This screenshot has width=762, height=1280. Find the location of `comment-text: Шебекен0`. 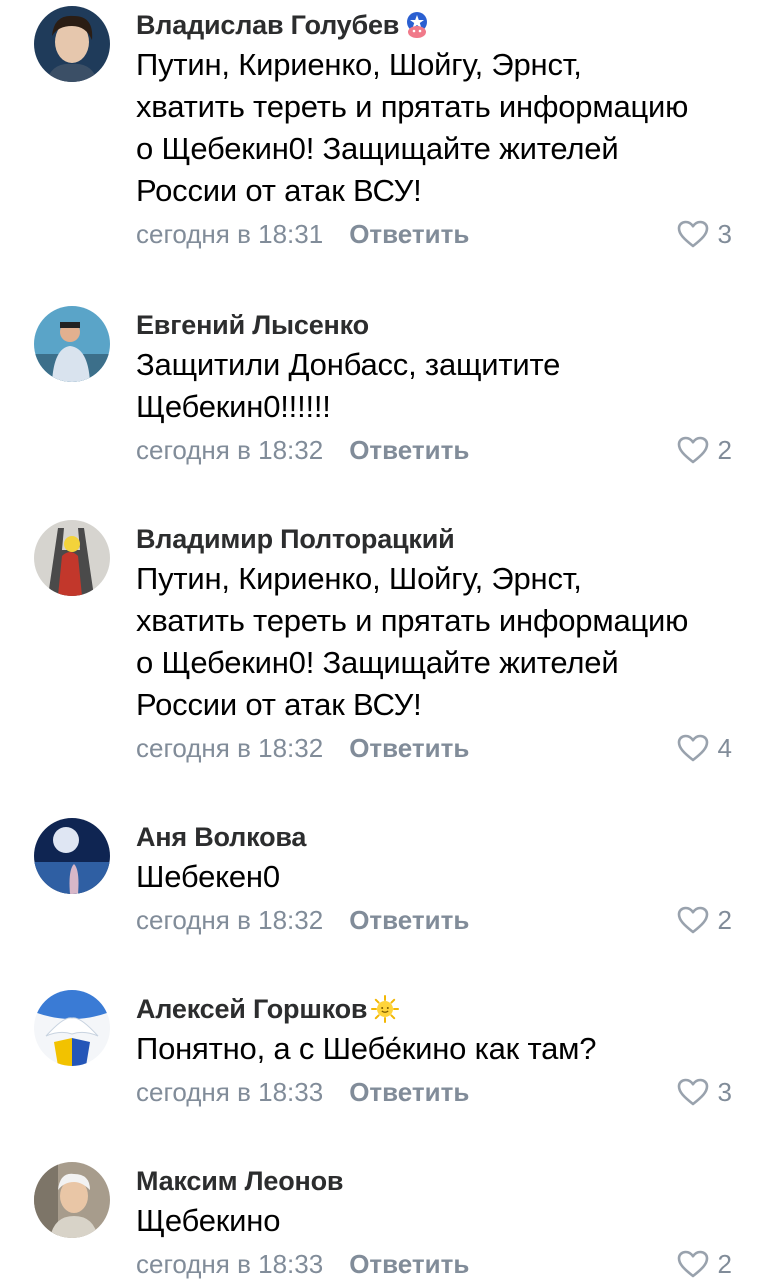

comment-text: Шебекен0 is located at coordinates (208, 876).